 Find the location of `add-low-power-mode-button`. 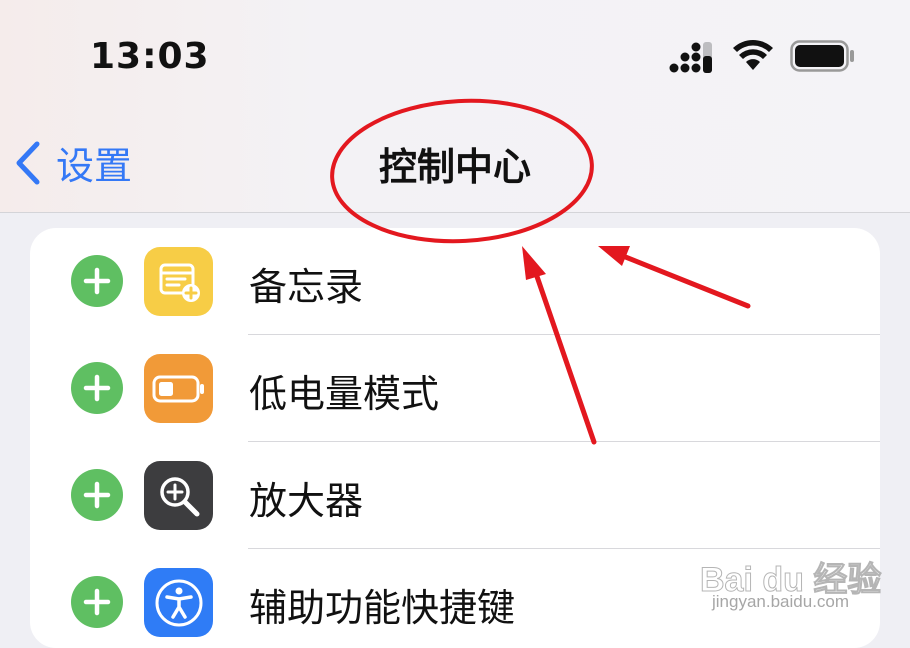

add-low-power-mode-button is located at coordinates (97, 388).